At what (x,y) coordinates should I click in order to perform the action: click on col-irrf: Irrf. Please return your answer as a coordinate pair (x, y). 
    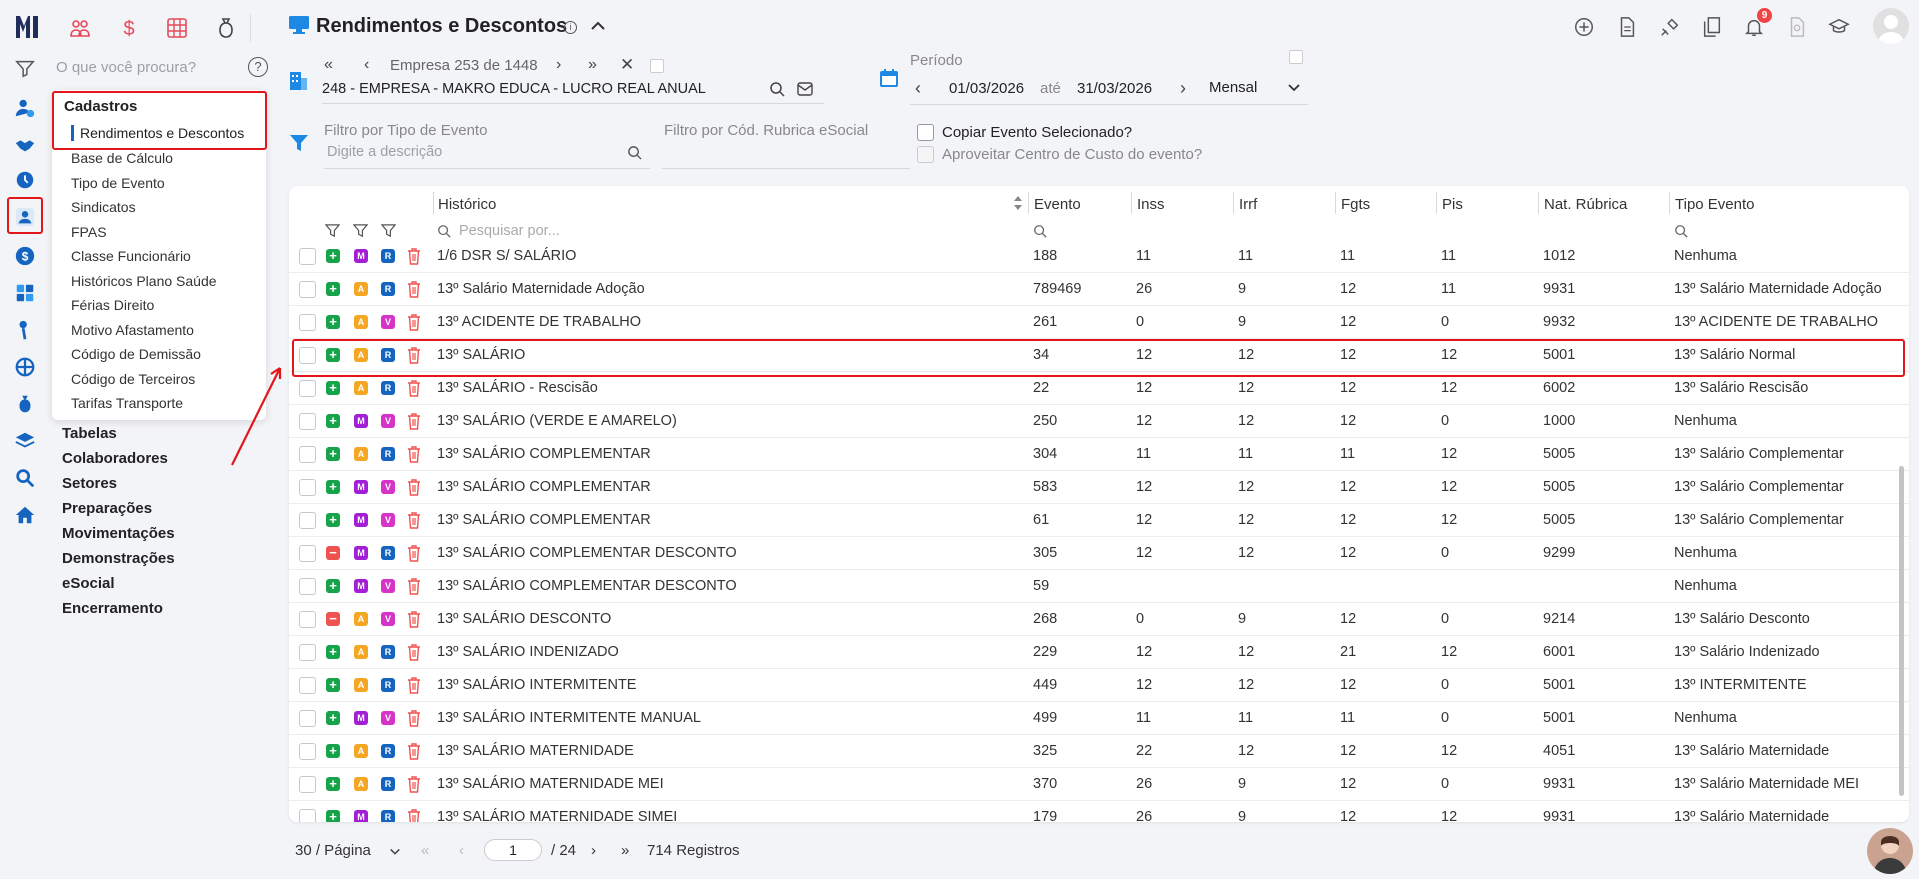
    Looking at the image, I should click on (1248, 204).